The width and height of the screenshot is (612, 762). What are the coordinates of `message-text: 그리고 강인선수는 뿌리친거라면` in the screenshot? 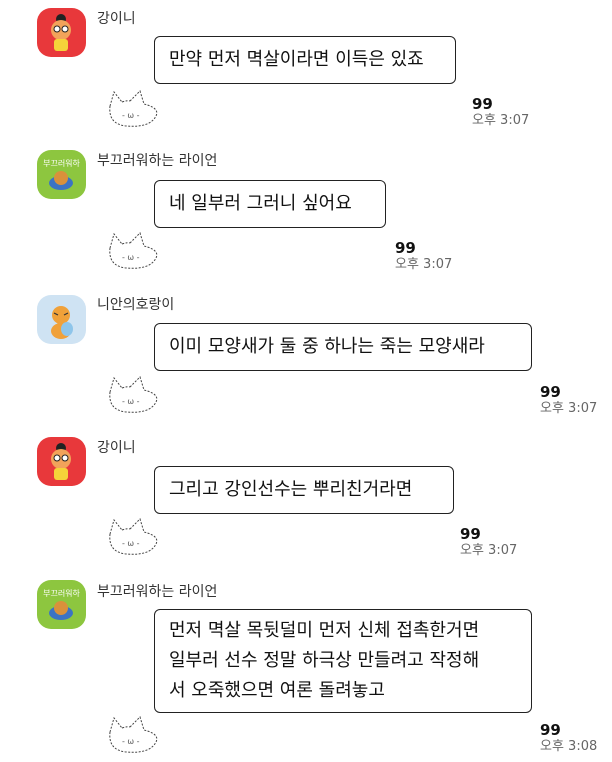 It's located at (291, 489).